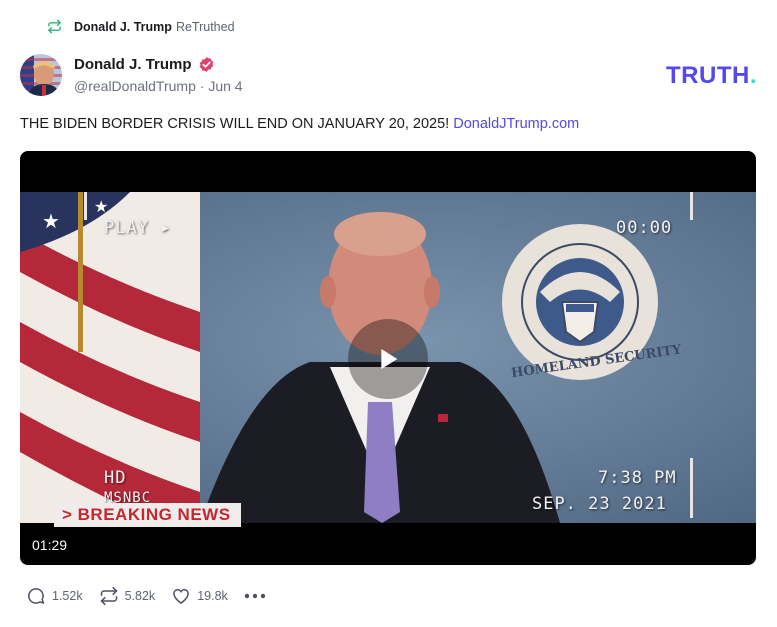  Describe the element at coordinates (50, 545) in the screenshot. I see `video-duration: 01:29` at that location.